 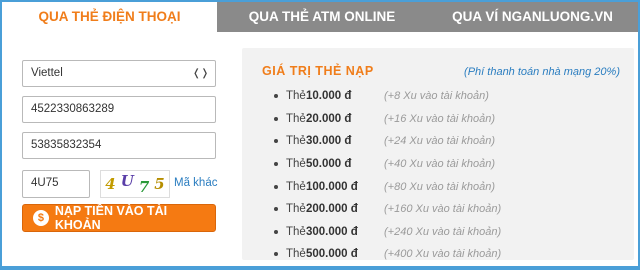 I want to click on rate-bonus: (+8 Xu vào tài khoản), so click(x=436, y=96).